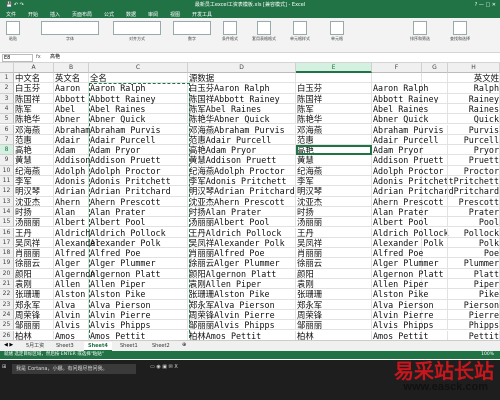 This screenshot has height=400, width=500. Describe the element at coordinates (71, 98) in the screenshot. I see `cell-b3: Abbott` at that location.